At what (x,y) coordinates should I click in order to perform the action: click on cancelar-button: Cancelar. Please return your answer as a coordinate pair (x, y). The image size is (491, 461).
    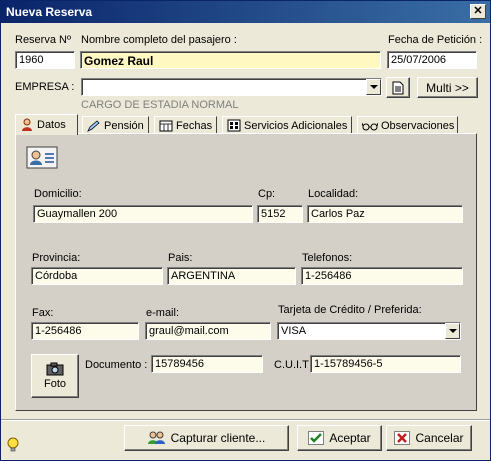
    Looking at the image, I should click on (429, 438).